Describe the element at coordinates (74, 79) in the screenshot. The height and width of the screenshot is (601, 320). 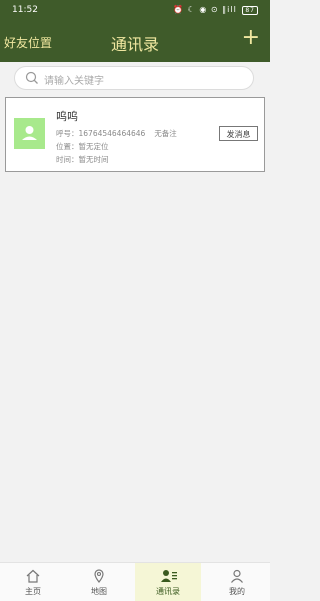
I see `search-input: 请输入关键字` at that location.